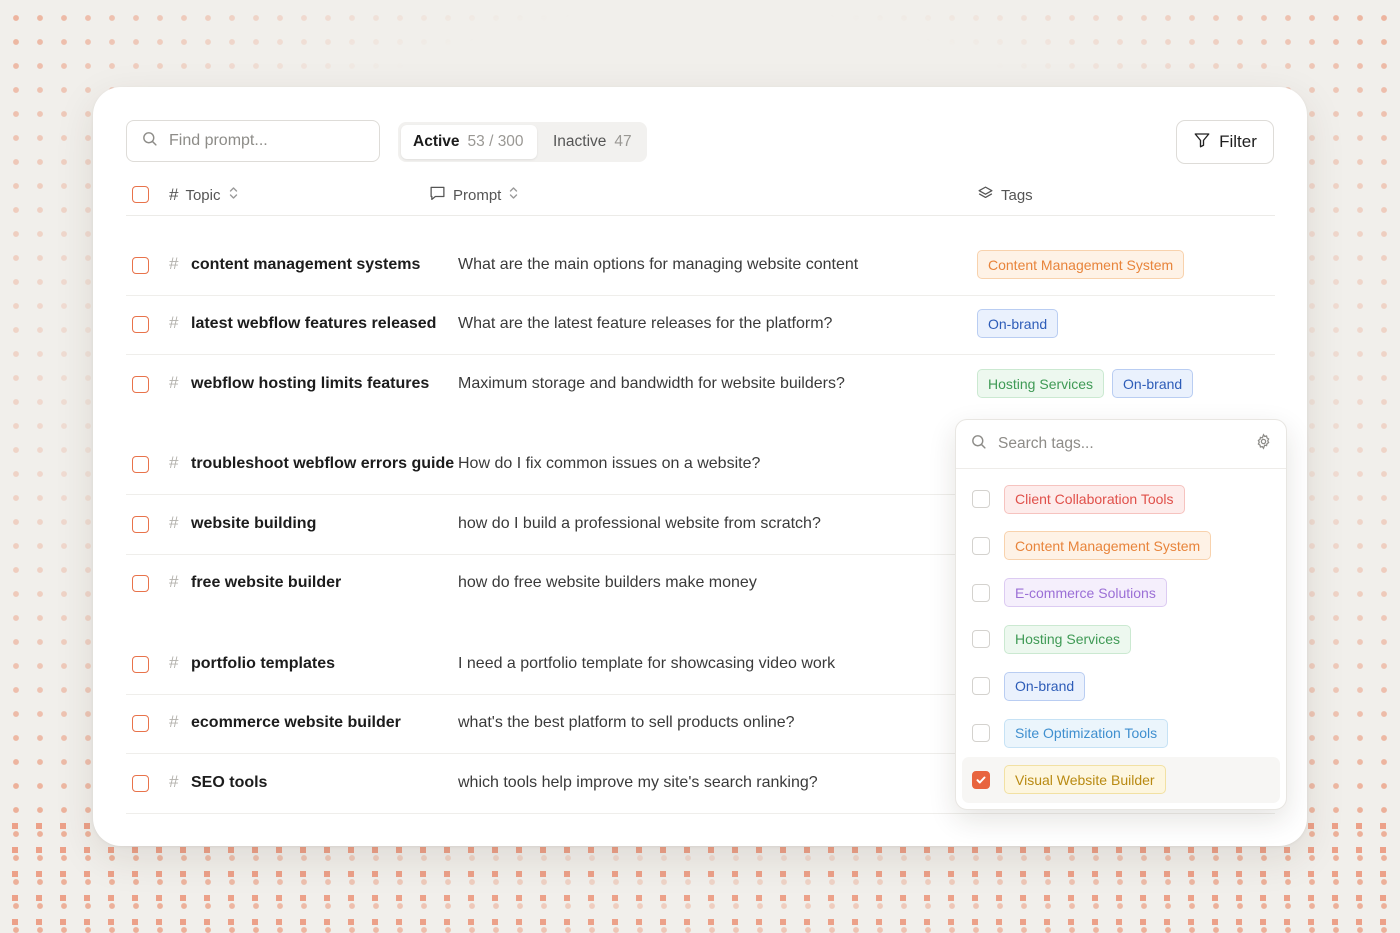 This screenshot has width=1400, height=933. I want to click on search-input, so click(269, 141).